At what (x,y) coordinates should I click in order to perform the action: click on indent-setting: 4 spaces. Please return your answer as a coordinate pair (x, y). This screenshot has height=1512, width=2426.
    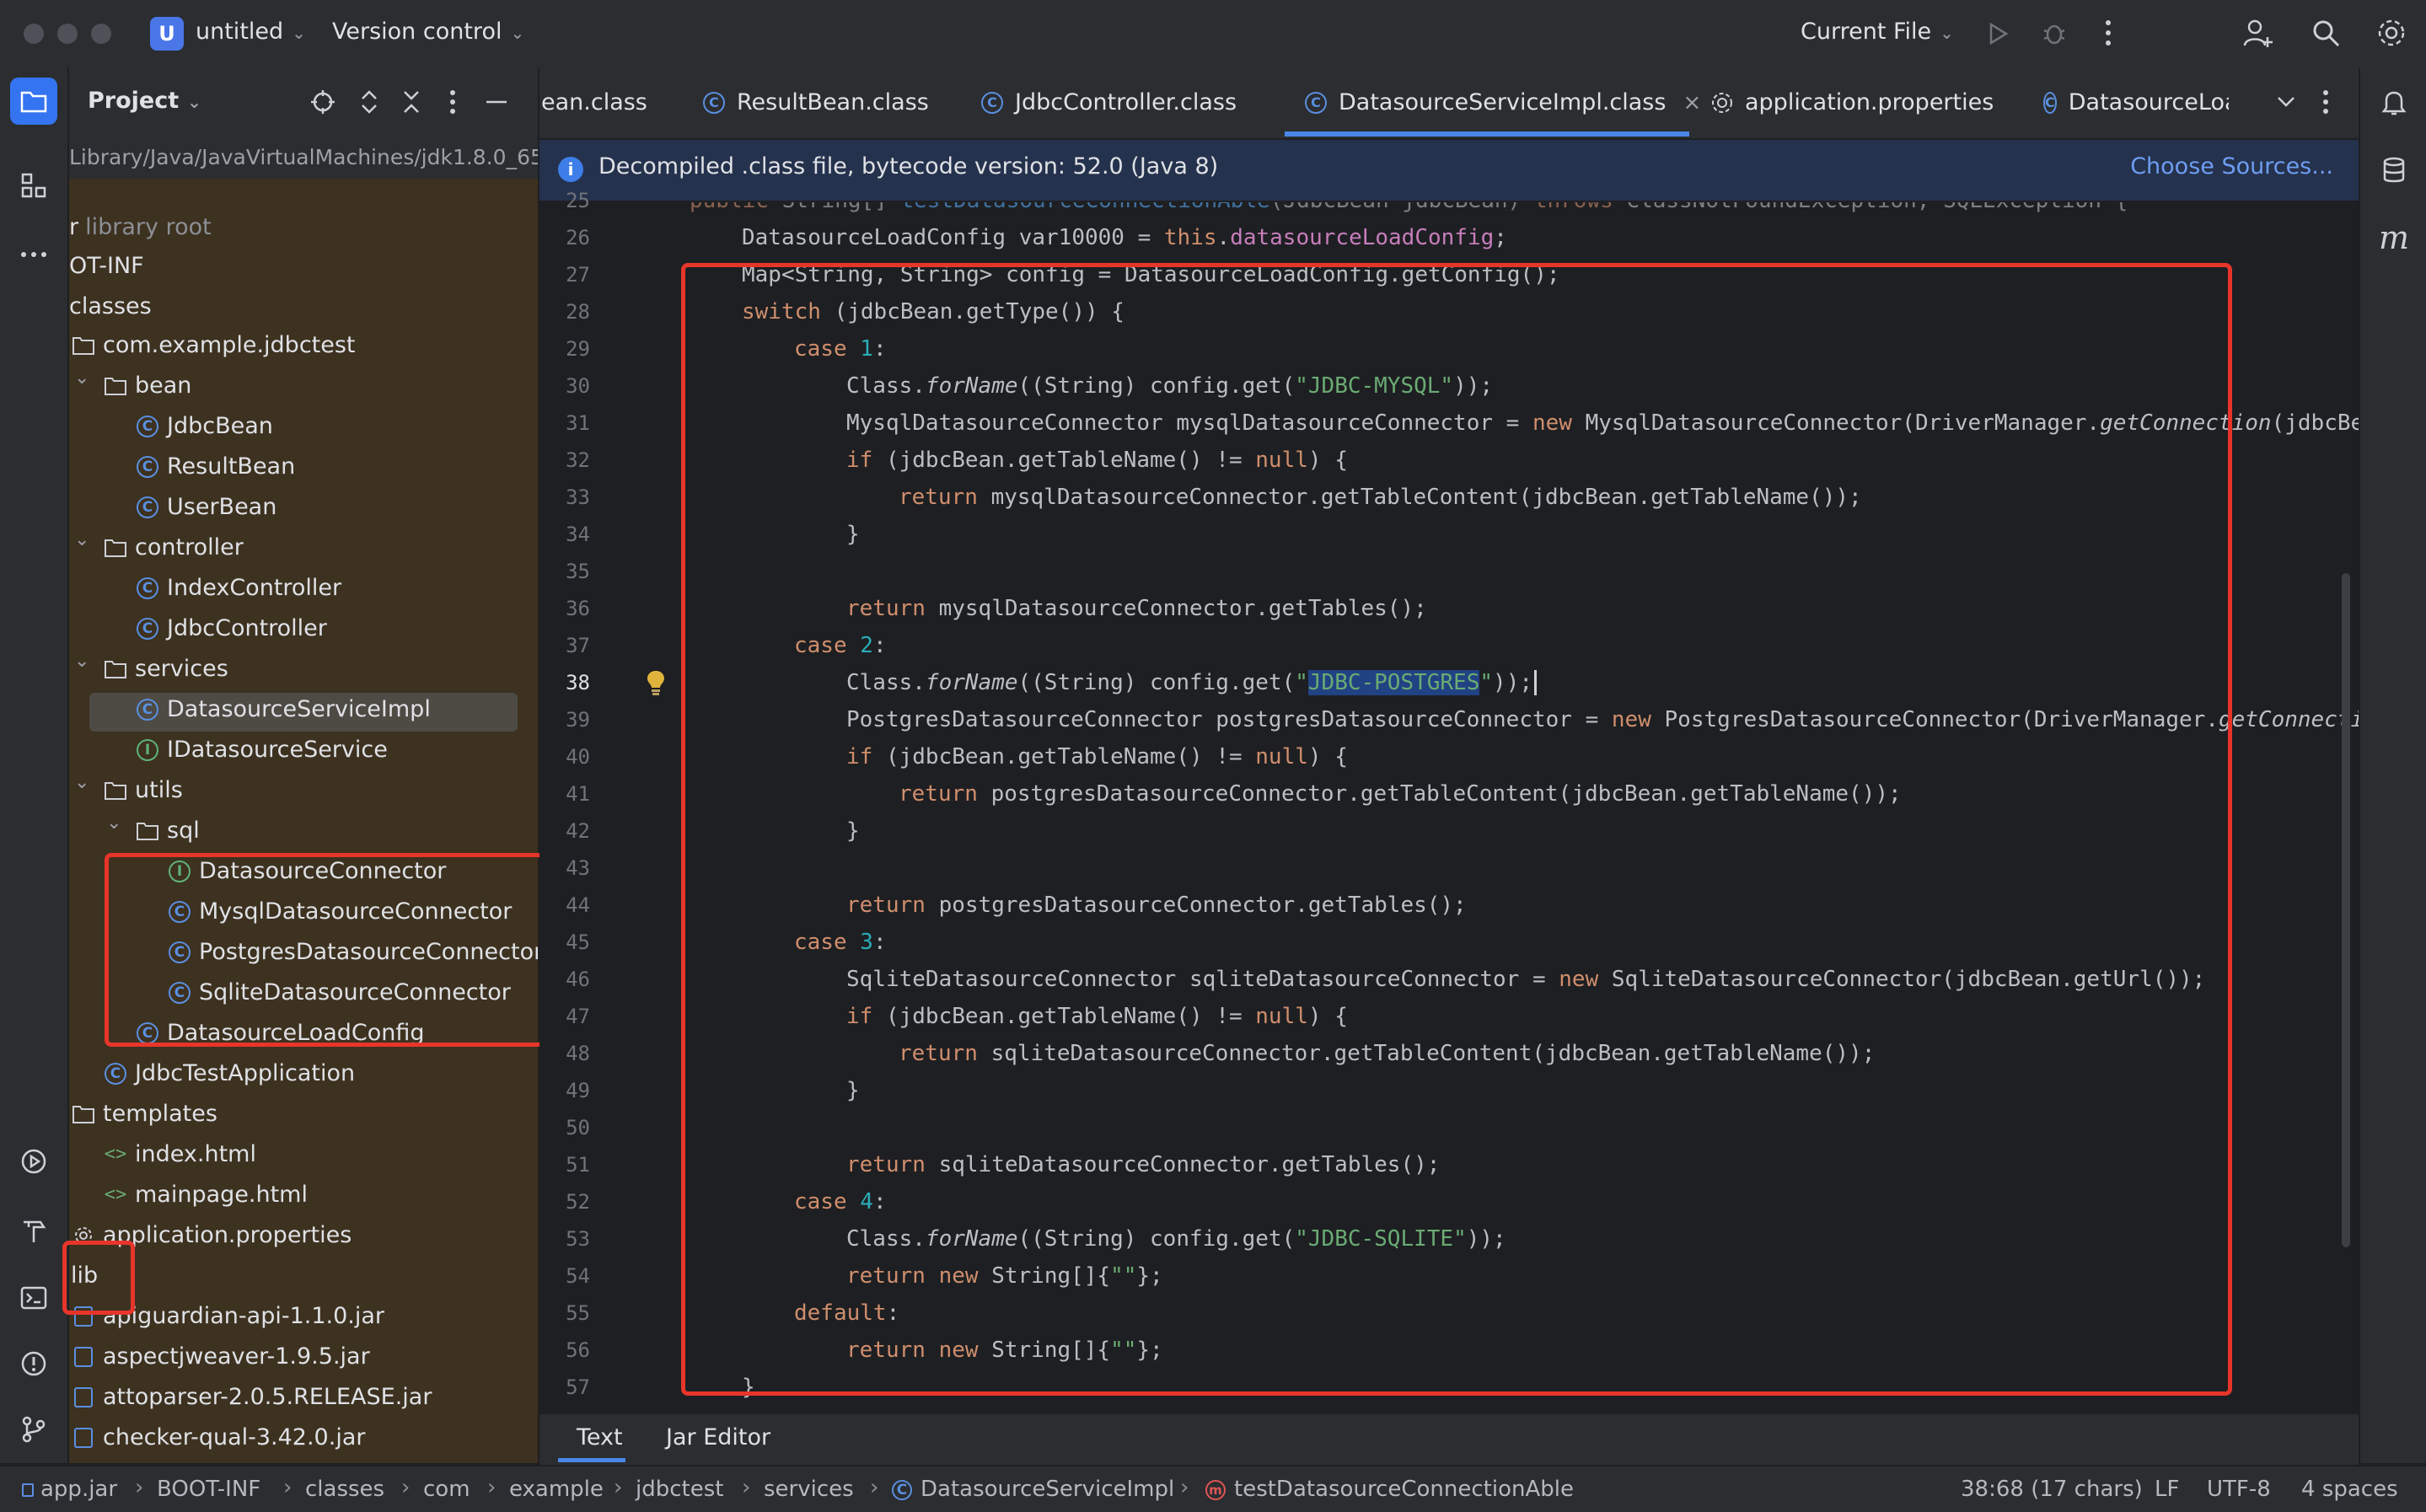
    Looking at the image, I should click on (2349, 1489).